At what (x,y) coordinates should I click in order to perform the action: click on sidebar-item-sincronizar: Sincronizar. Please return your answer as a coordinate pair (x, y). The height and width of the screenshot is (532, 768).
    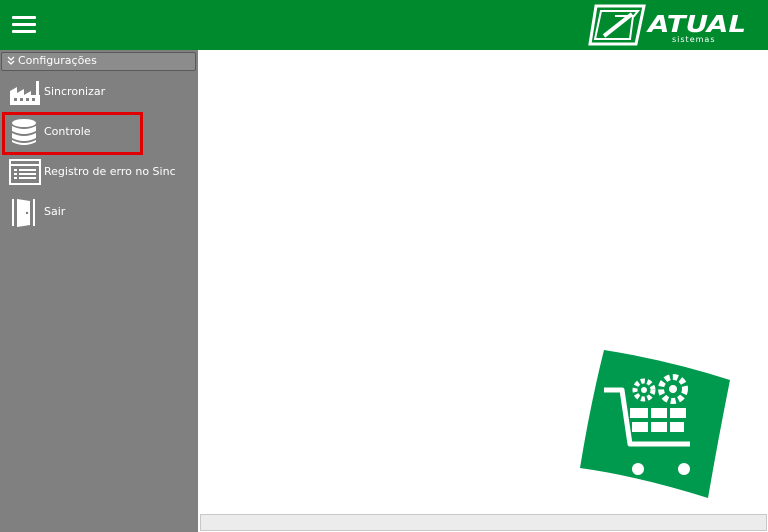
    Looking at the image, I should click on (100, 92).